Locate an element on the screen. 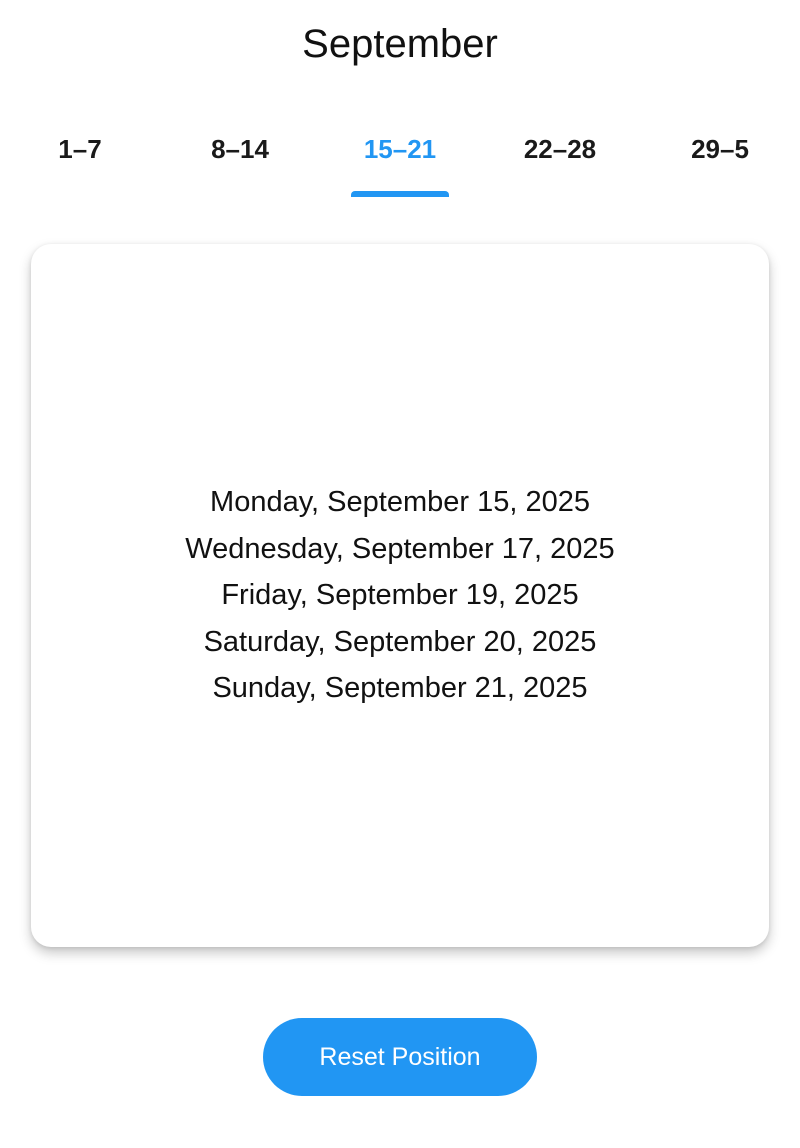  date-item: Friday, September 19, 2025 is located at coordinates (400, 595).